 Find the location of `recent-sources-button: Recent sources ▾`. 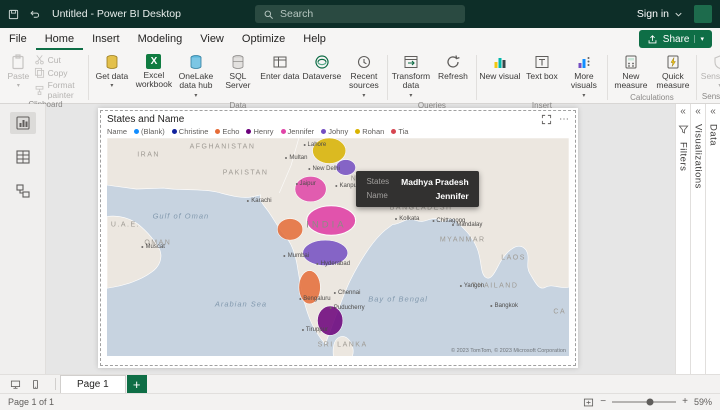

recent-sources-button: Recent sources ▾ is located at coordinates (364, 76).